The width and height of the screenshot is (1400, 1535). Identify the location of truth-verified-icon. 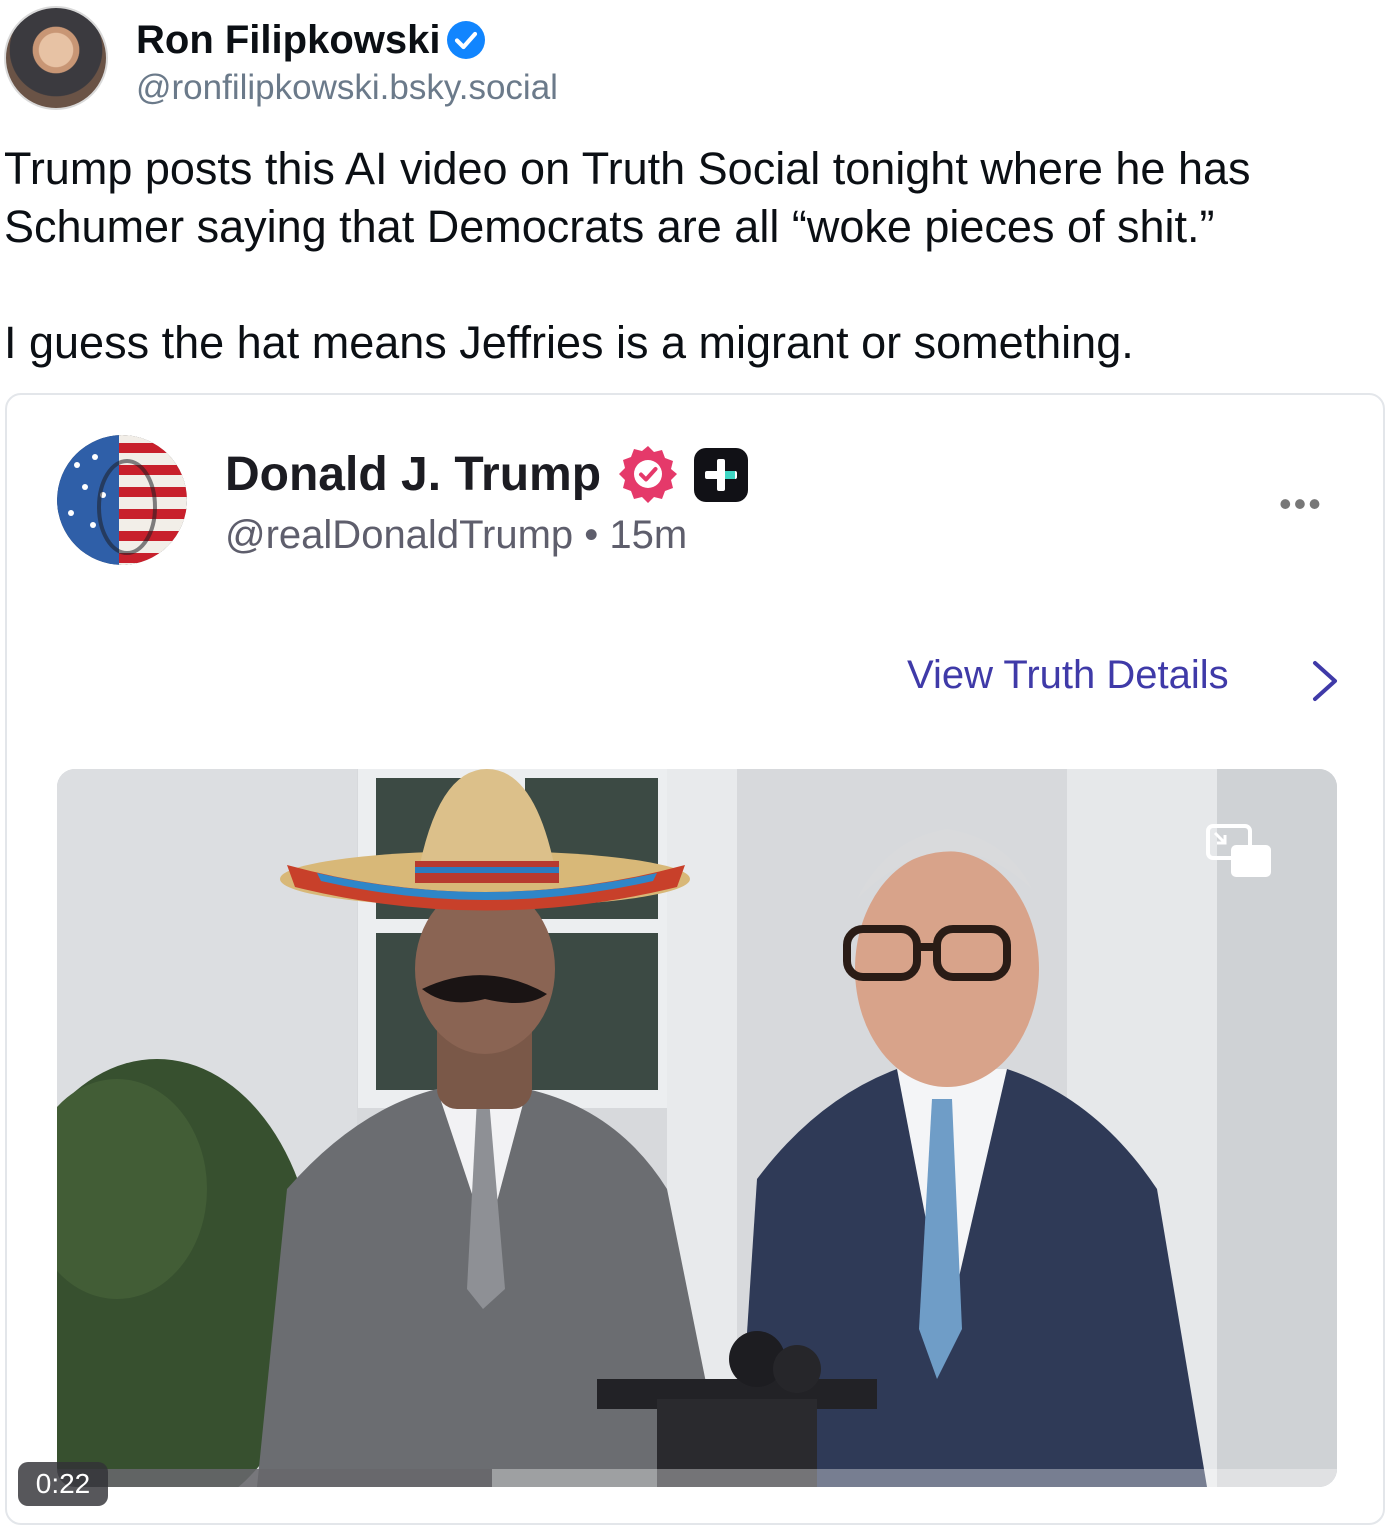
(648, 474).